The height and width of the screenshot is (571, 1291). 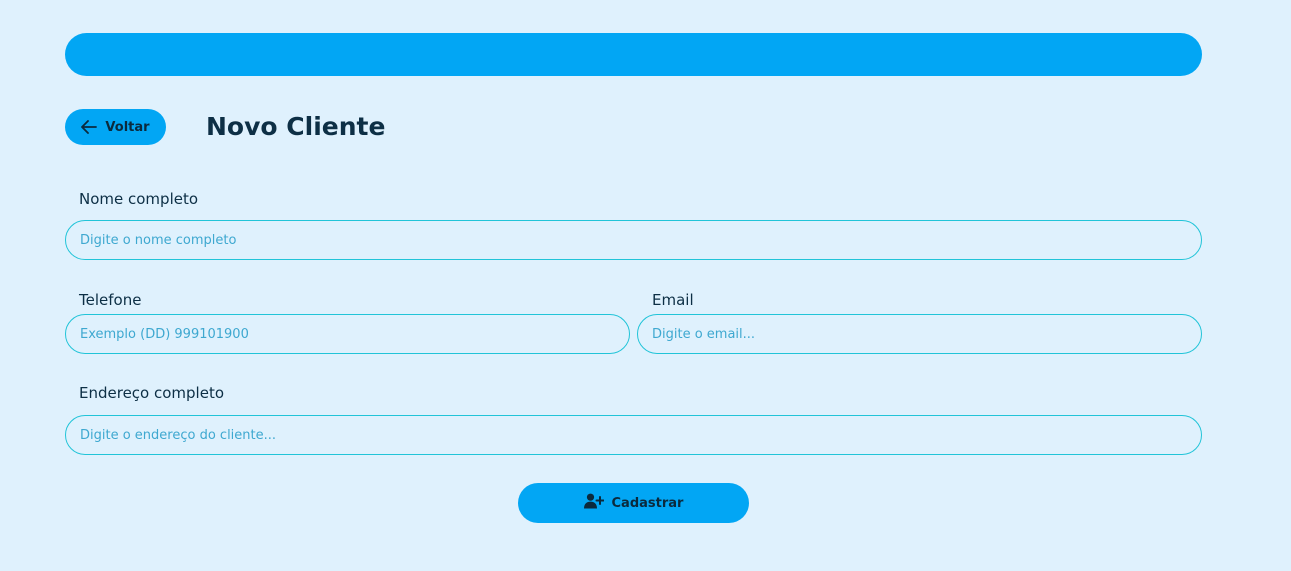 What do you see at coordinates (89, 127) in the screenshot?
I see `arrow-left-icon` at bounding box center [89, 127].